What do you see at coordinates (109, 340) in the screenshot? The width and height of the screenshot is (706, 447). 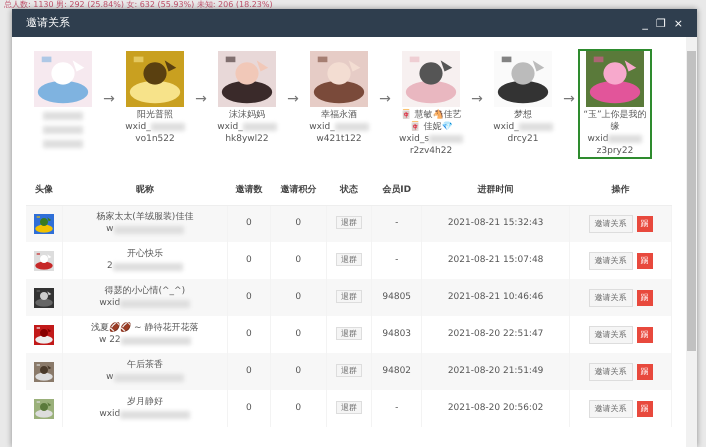 I see `wxid-text: w 22` at bounding box center [109, 340].